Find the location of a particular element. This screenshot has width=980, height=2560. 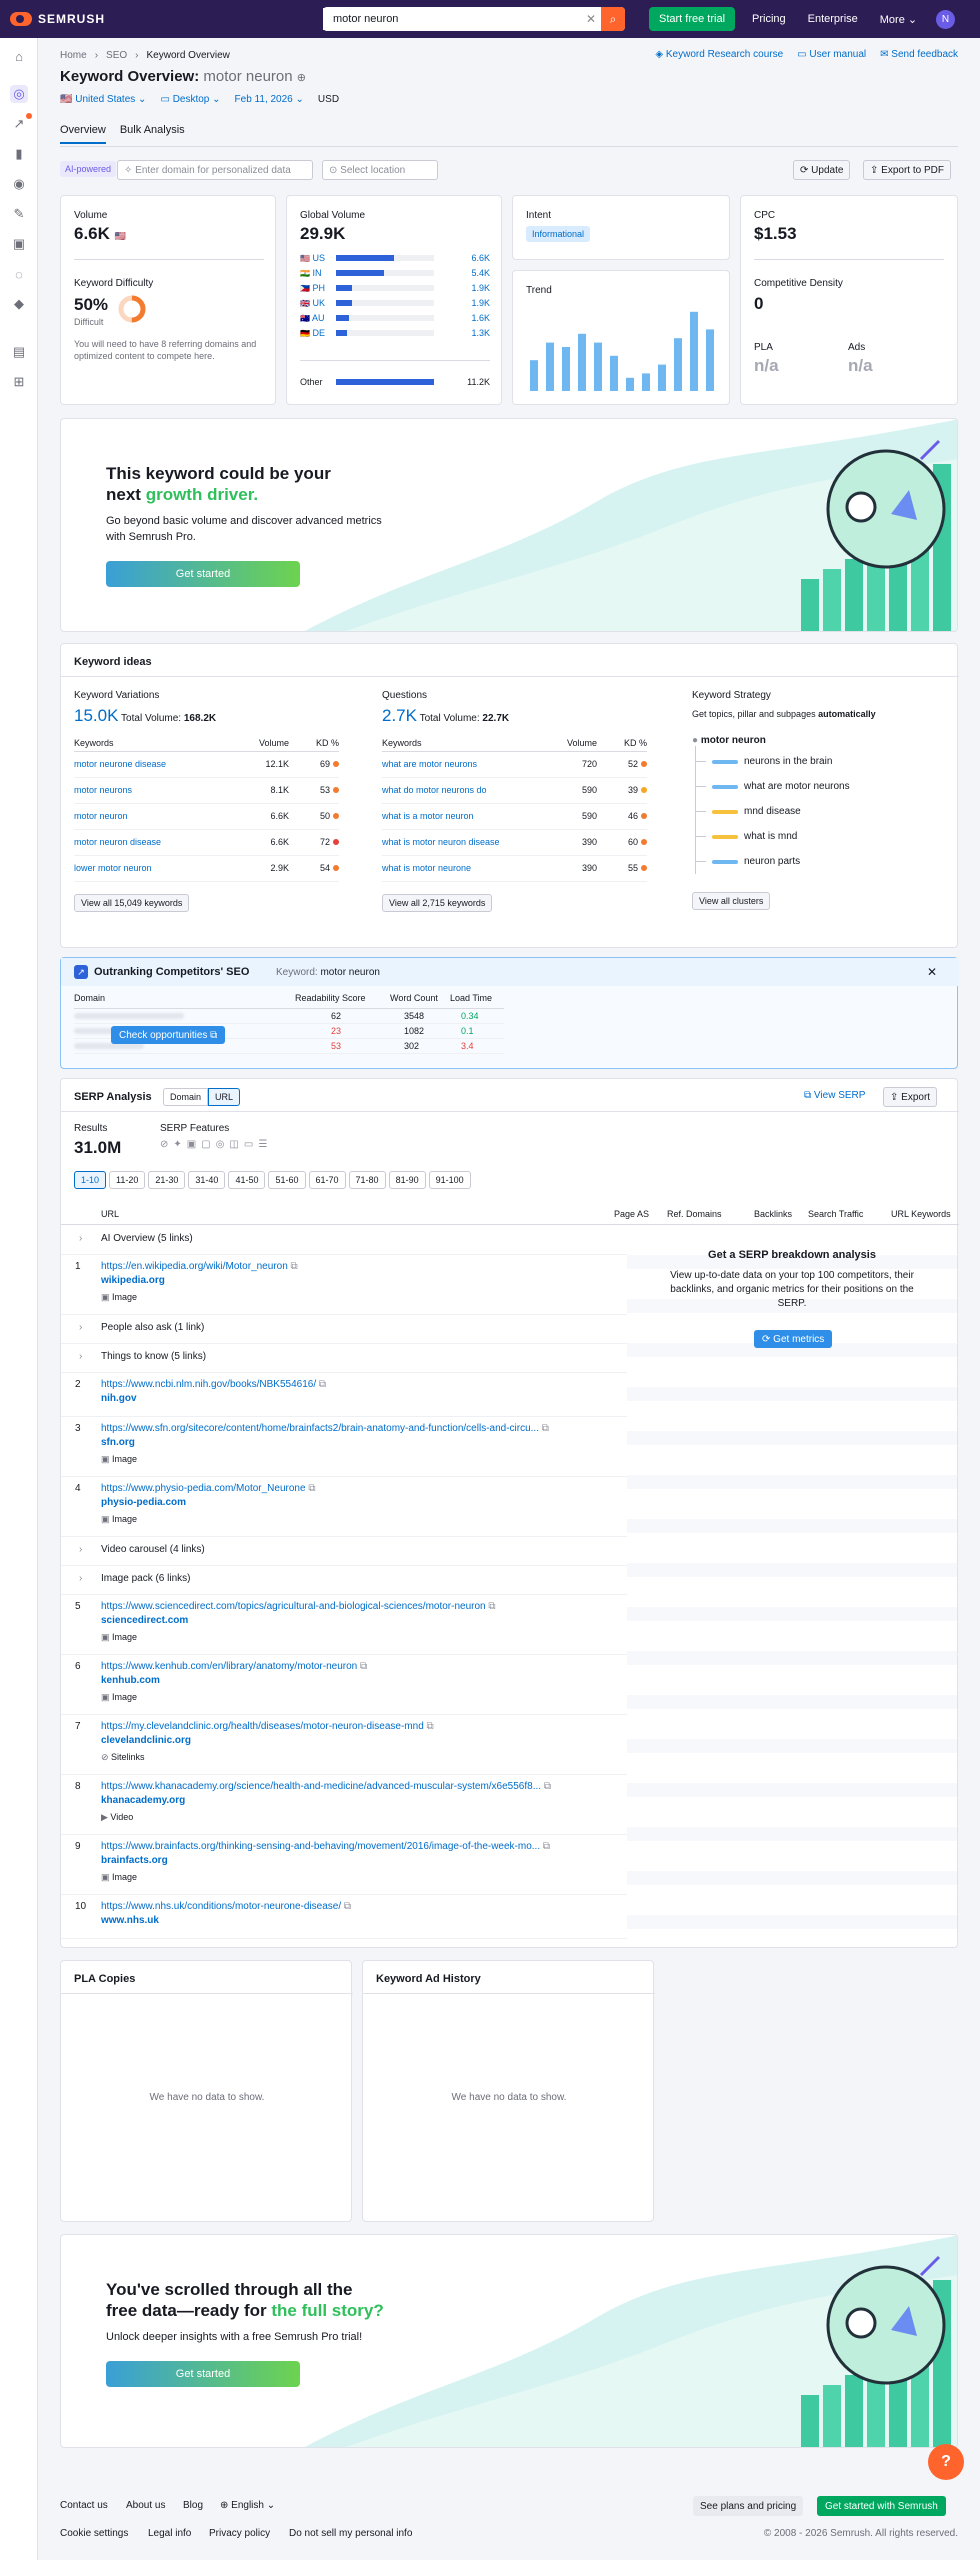

update-button: ⟳ Update is located at coordinates (822, 170).